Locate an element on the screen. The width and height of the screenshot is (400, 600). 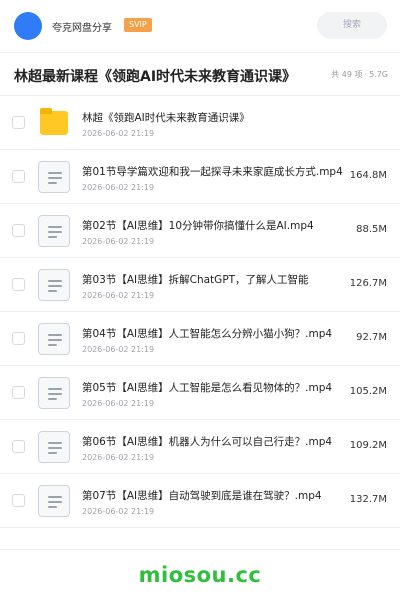
file-name: 第03节【AI思维】拆解ChatGPT，了解人工智能 is located at coordinates (216, 279).